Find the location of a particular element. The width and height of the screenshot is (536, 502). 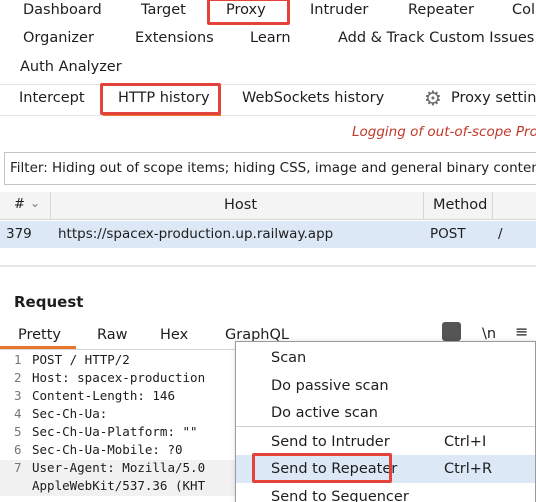

row-method: POST is located at coordinates (448, 234).